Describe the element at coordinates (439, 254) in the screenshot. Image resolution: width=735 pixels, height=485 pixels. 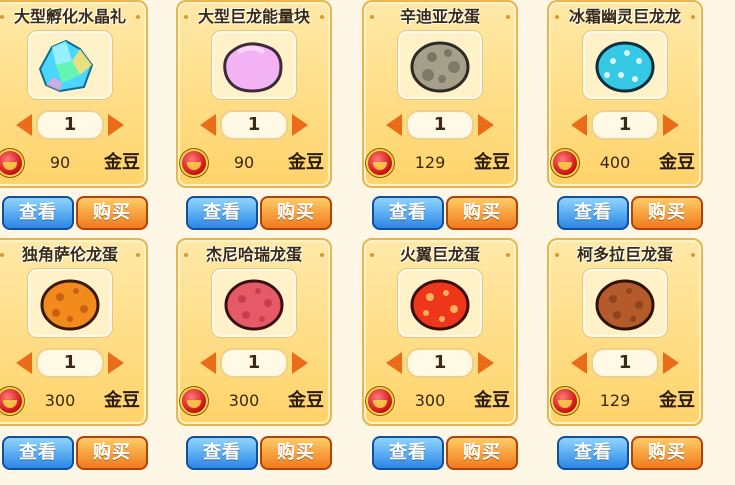
I see `item-title: 火翼巨龙蛋` at that location.